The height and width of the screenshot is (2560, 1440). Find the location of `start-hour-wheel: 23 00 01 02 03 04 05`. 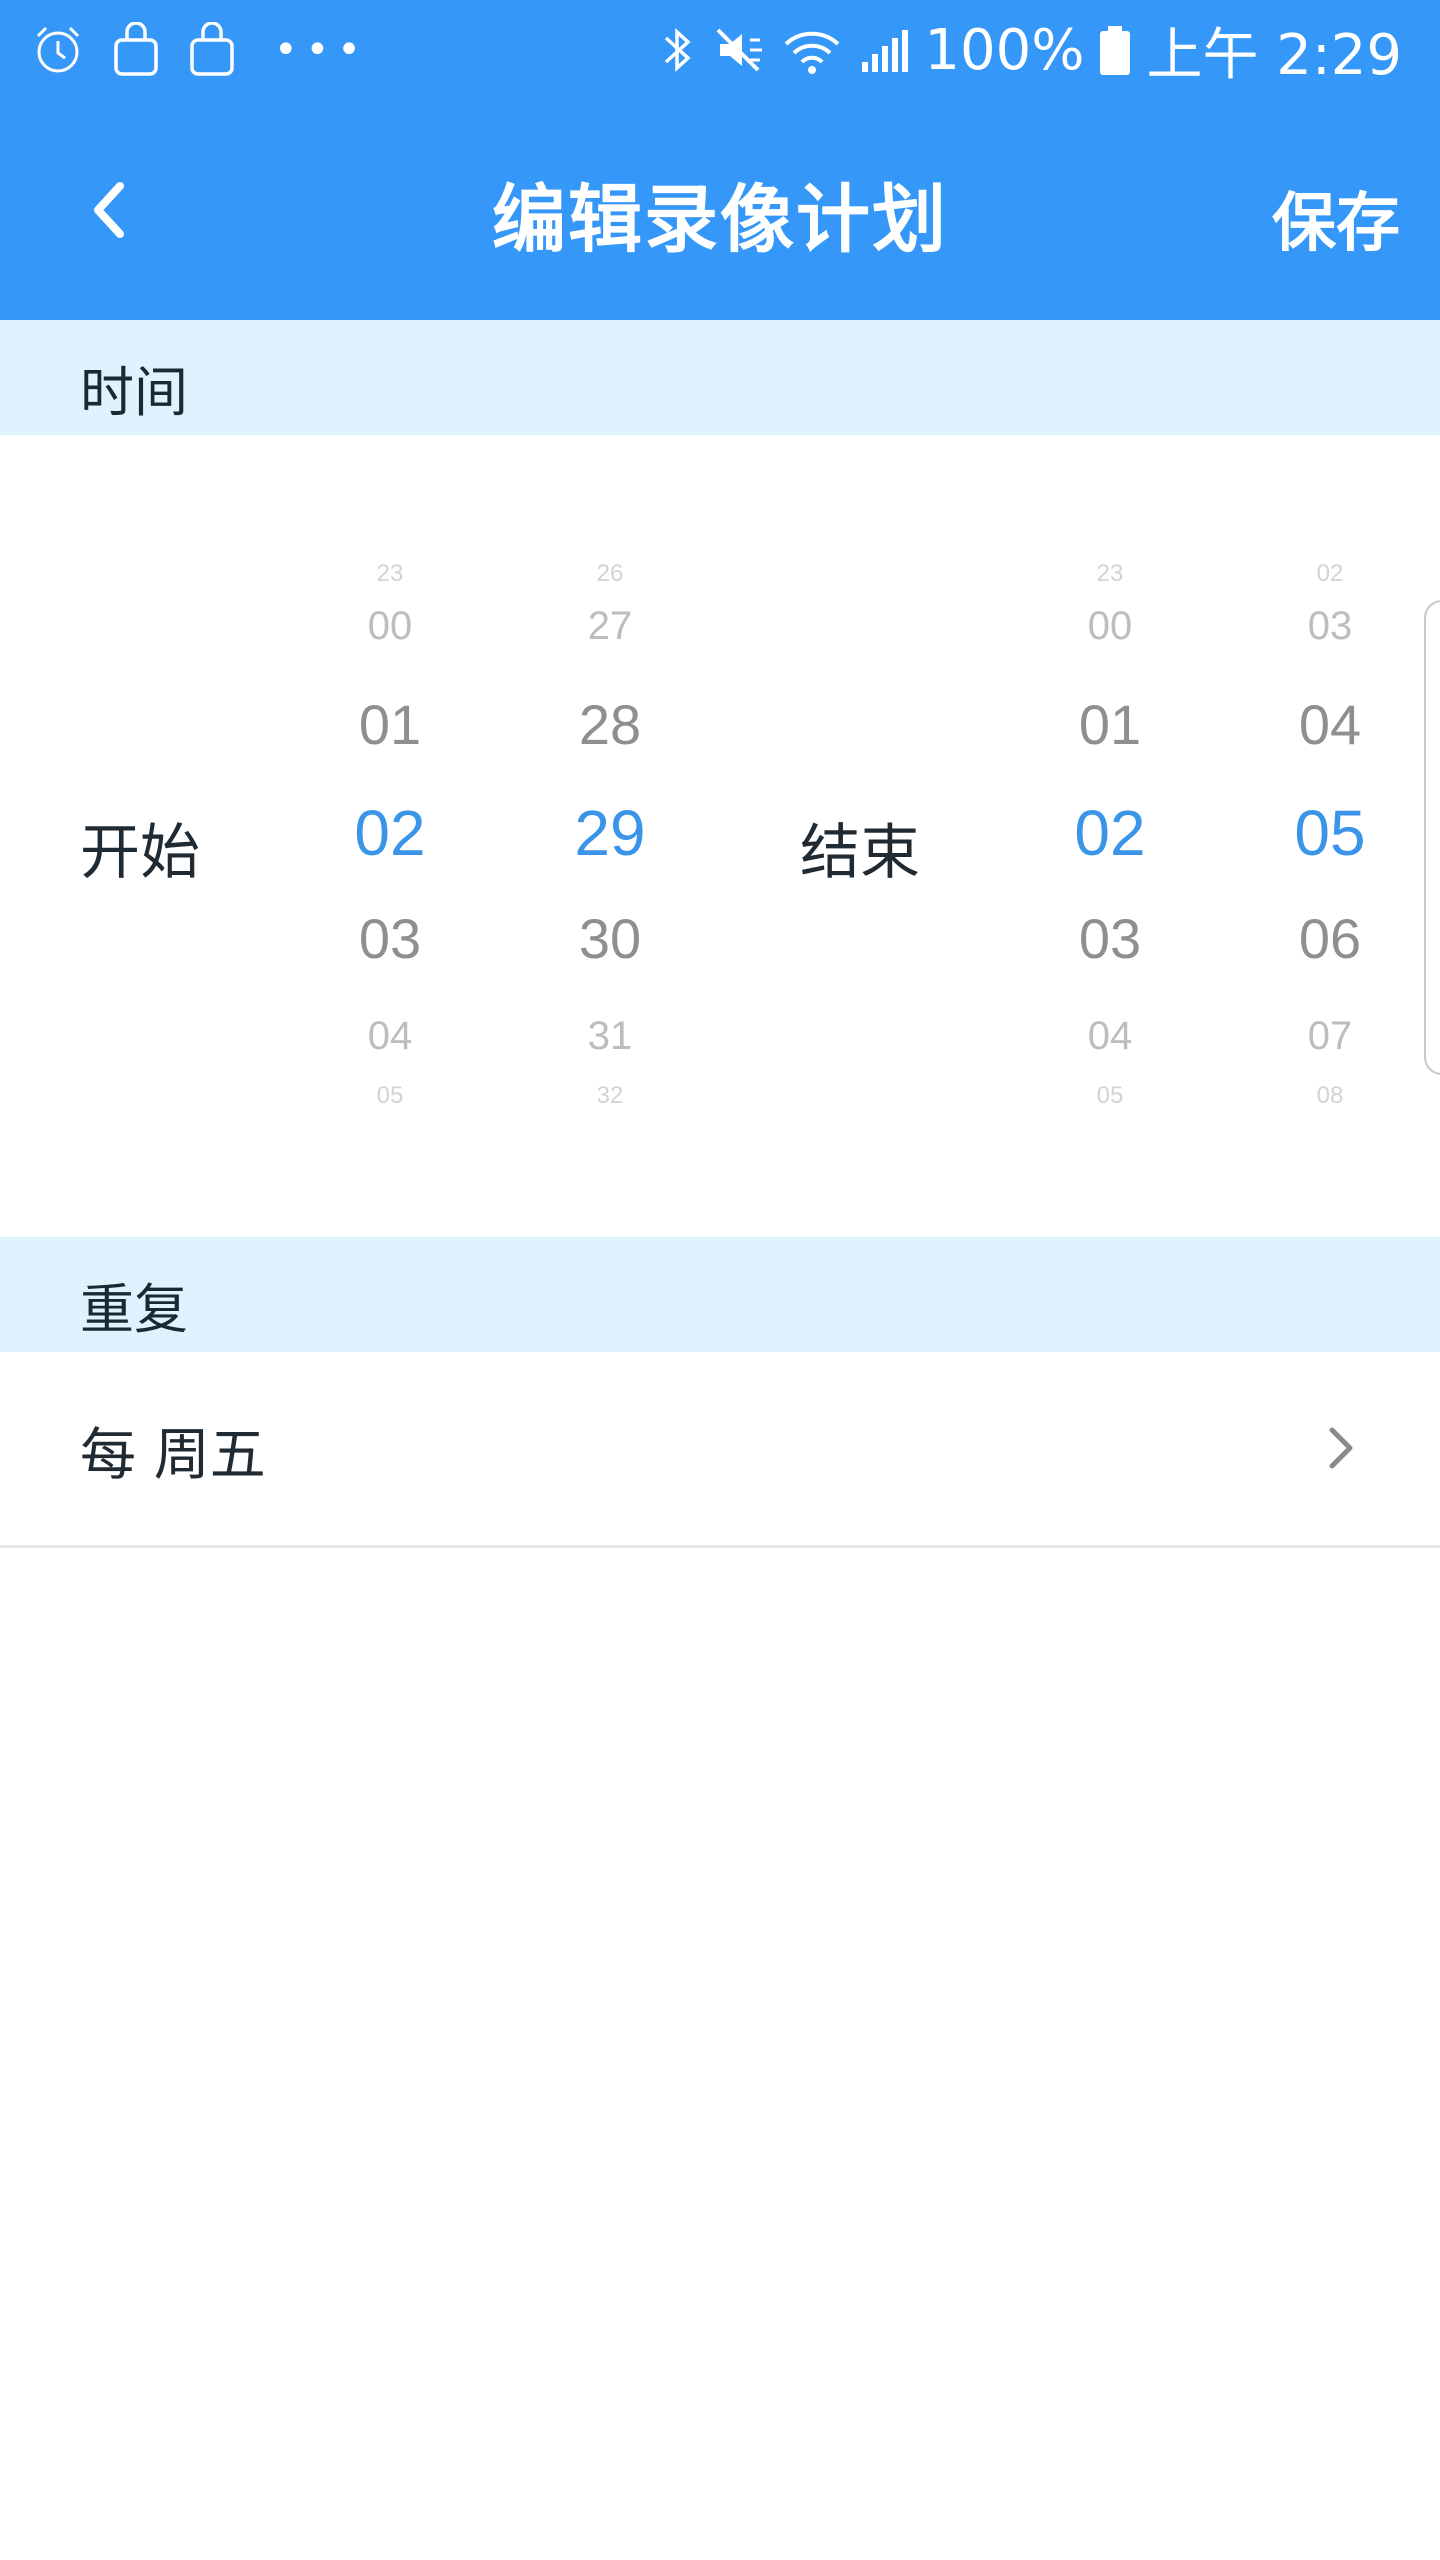

start-hour-wheel: 23 00 01 02 03 04 05 is located at coordinates (390, 836).